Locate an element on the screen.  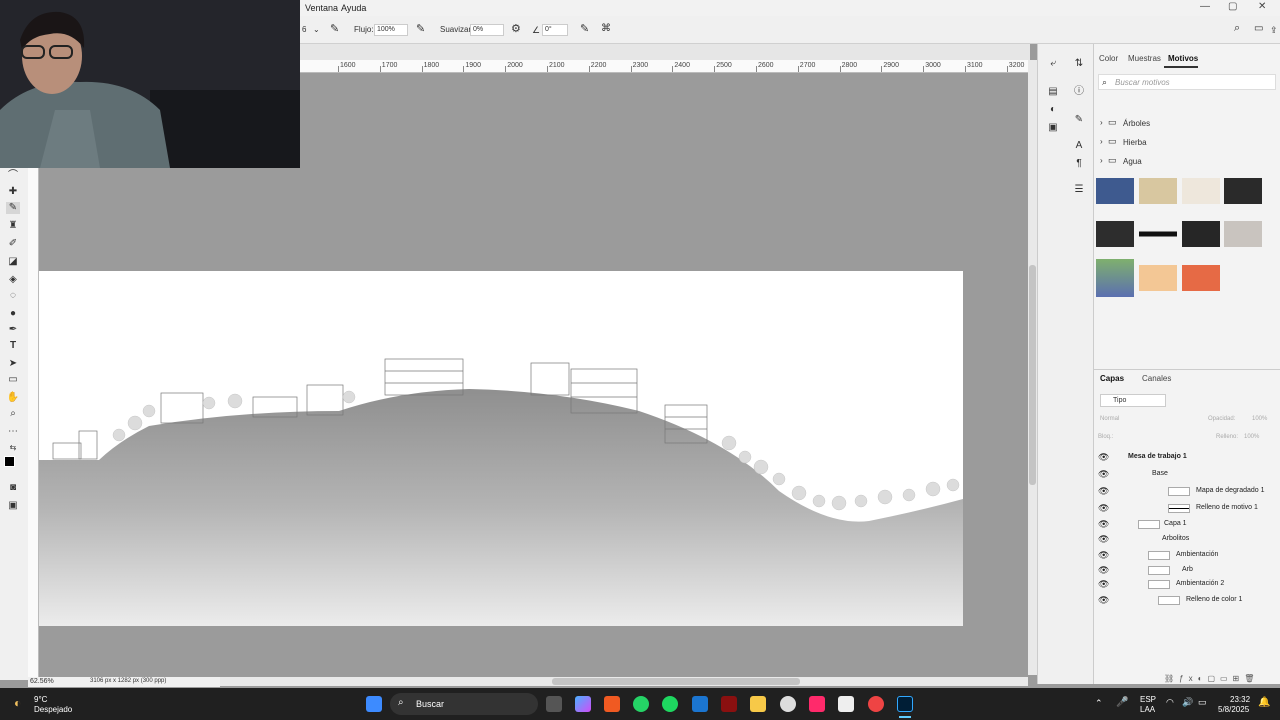
layer-row: 👁 Arb is located at coordinates (1187, 570).